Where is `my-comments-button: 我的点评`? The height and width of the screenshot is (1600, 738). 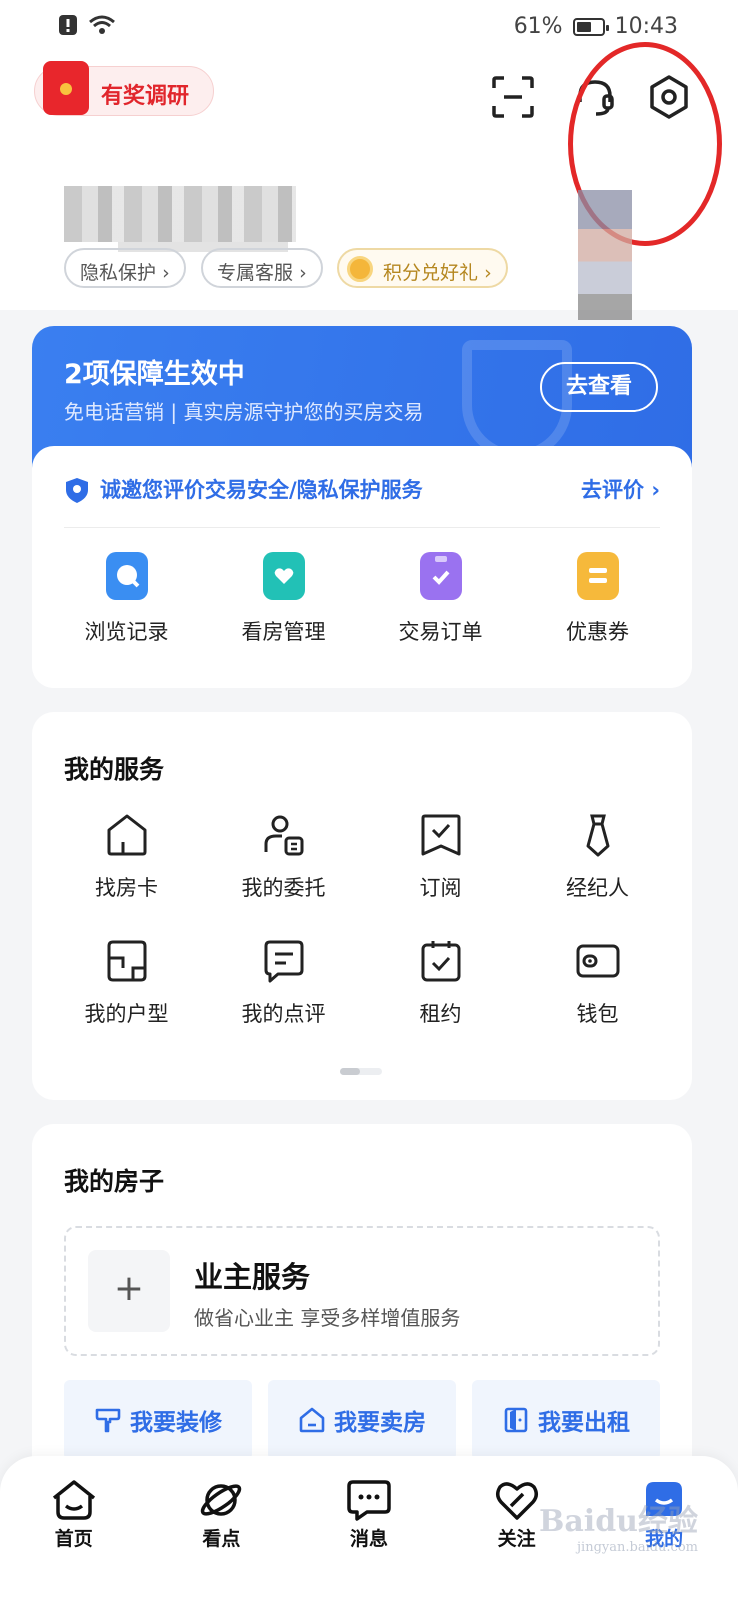 my-comments-button: 我的点评 is located at coordinates (283, 1001).